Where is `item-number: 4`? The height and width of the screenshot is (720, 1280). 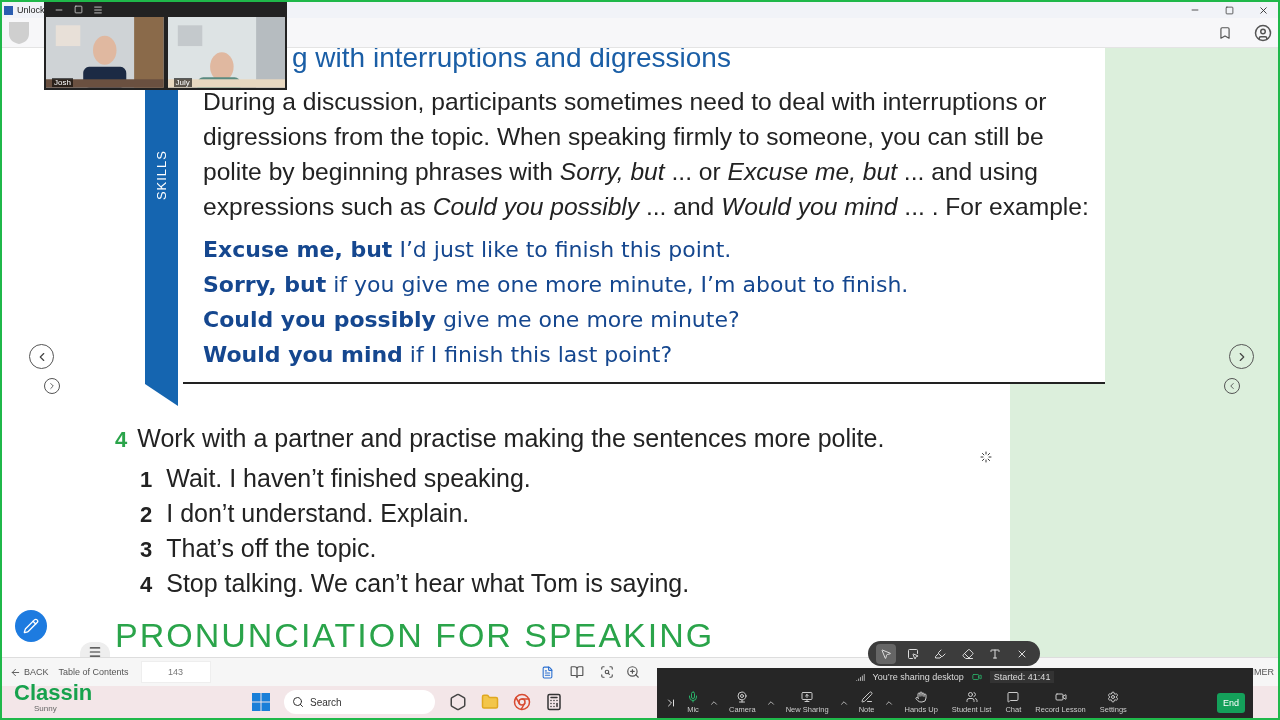 item-number: 4 is located at coordinates (146, 585).